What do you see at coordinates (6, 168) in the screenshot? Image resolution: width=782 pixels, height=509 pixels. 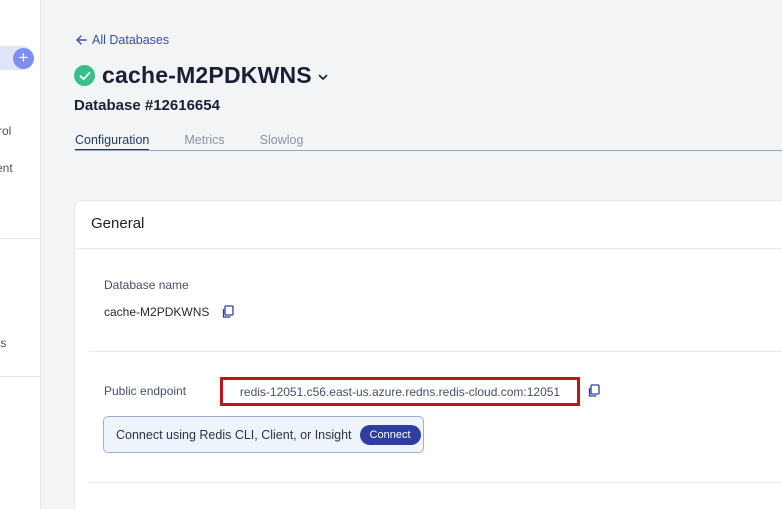 I see `sidebar-item-label: ent` at bounding box center [6, 168].